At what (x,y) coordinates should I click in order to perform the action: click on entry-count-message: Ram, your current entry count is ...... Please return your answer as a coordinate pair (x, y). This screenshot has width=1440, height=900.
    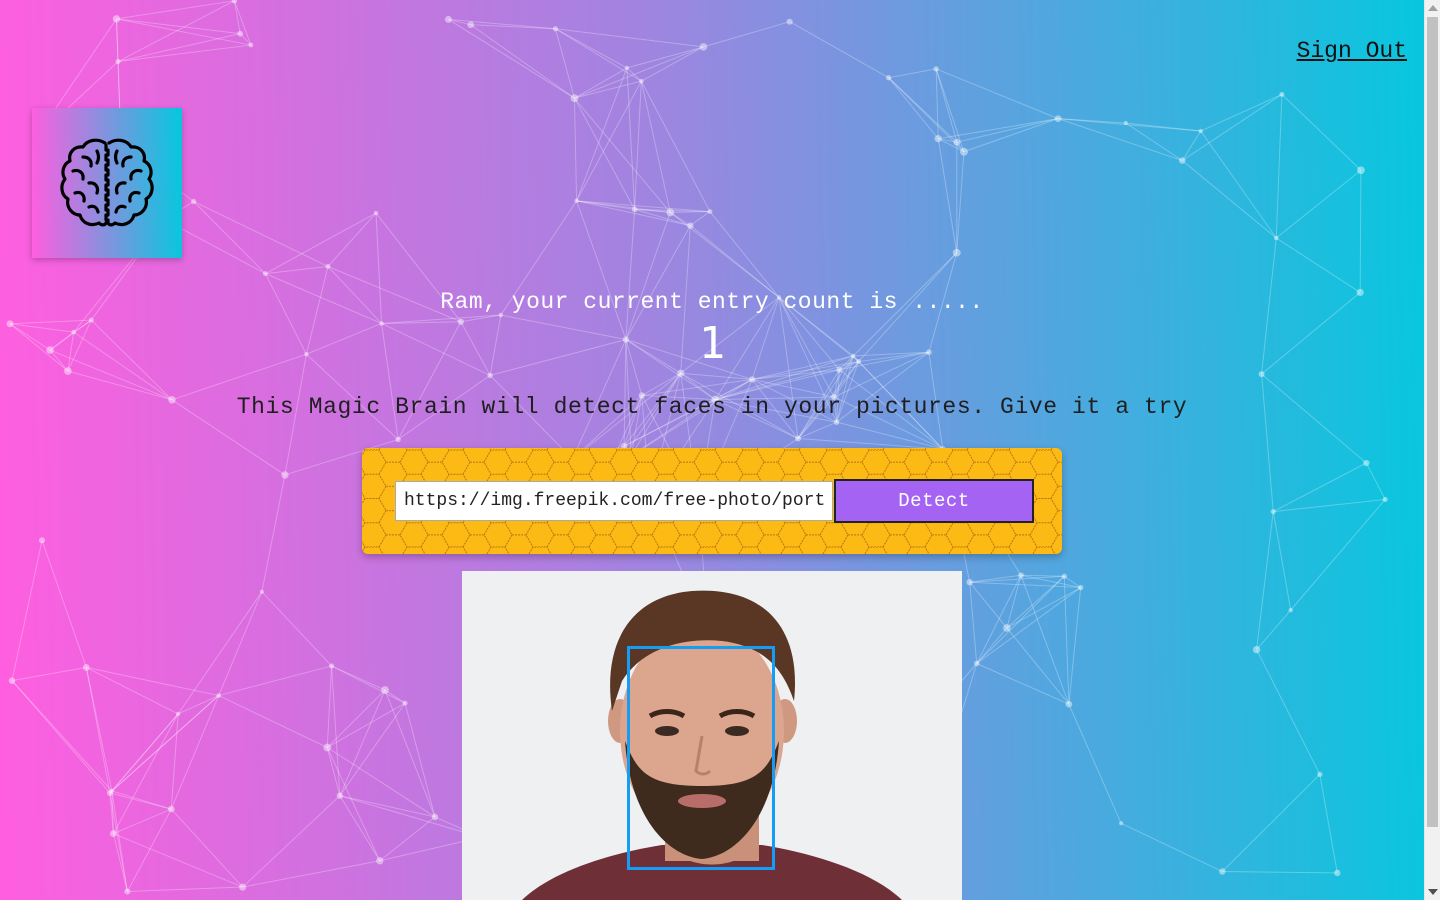
    Looking at the image, I should click on (712, 302).